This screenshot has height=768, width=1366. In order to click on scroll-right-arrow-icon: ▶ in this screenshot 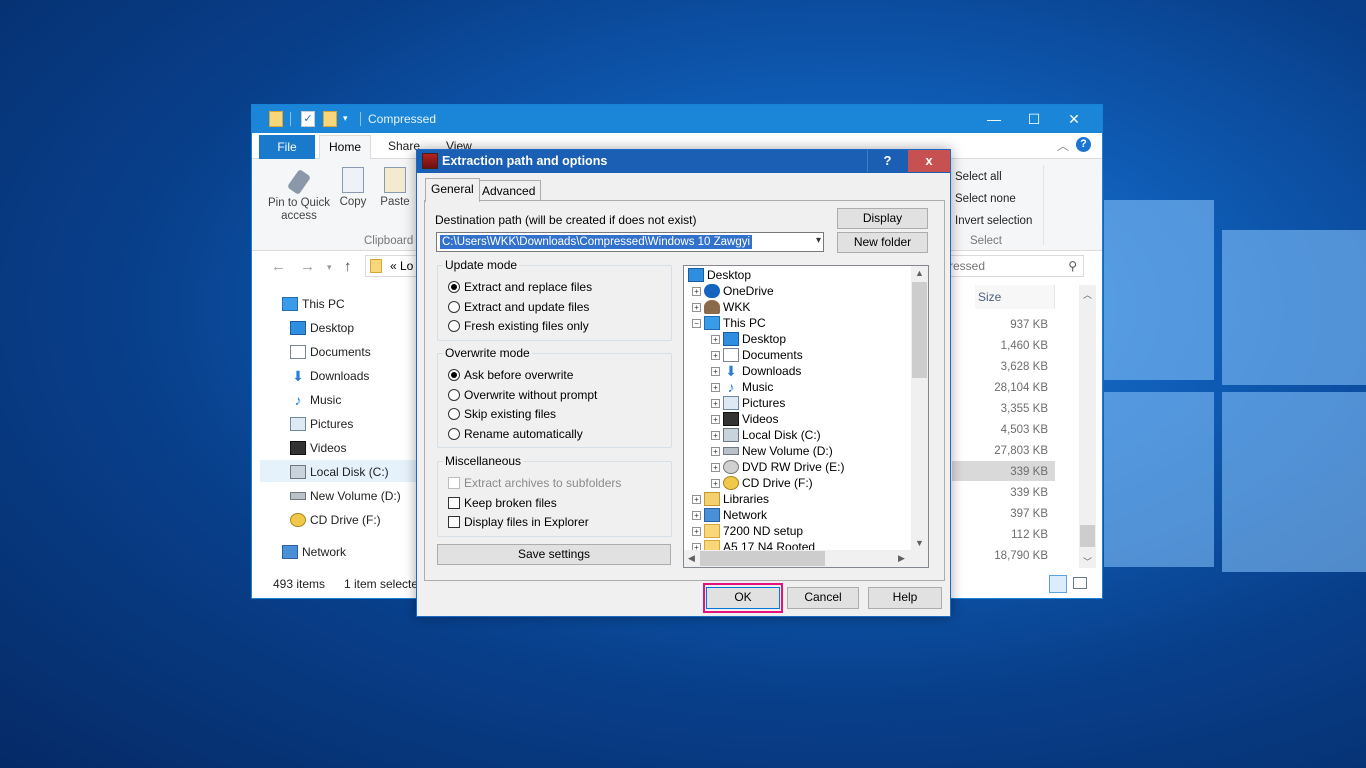, I will do `click(901, 558)`.